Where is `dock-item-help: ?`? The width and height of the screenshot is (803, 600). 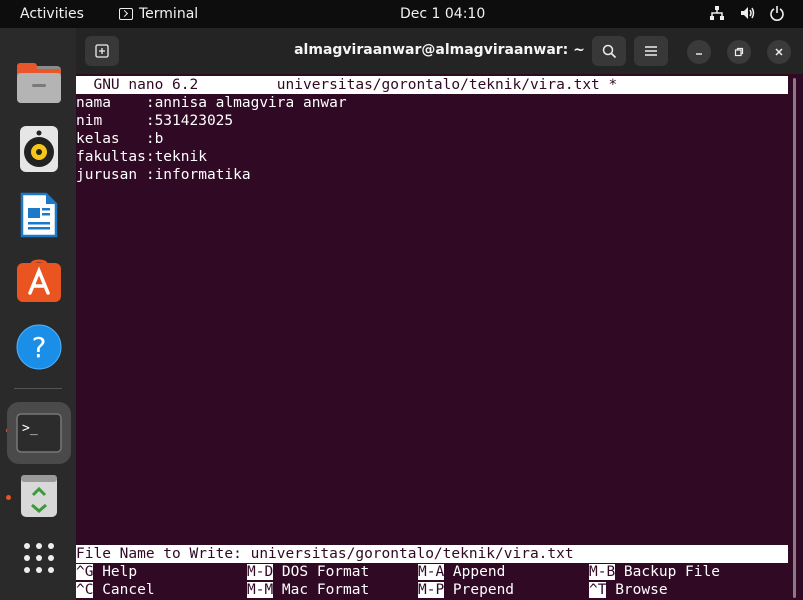
dock-item-help: ? is located at coordinates (39, 347).